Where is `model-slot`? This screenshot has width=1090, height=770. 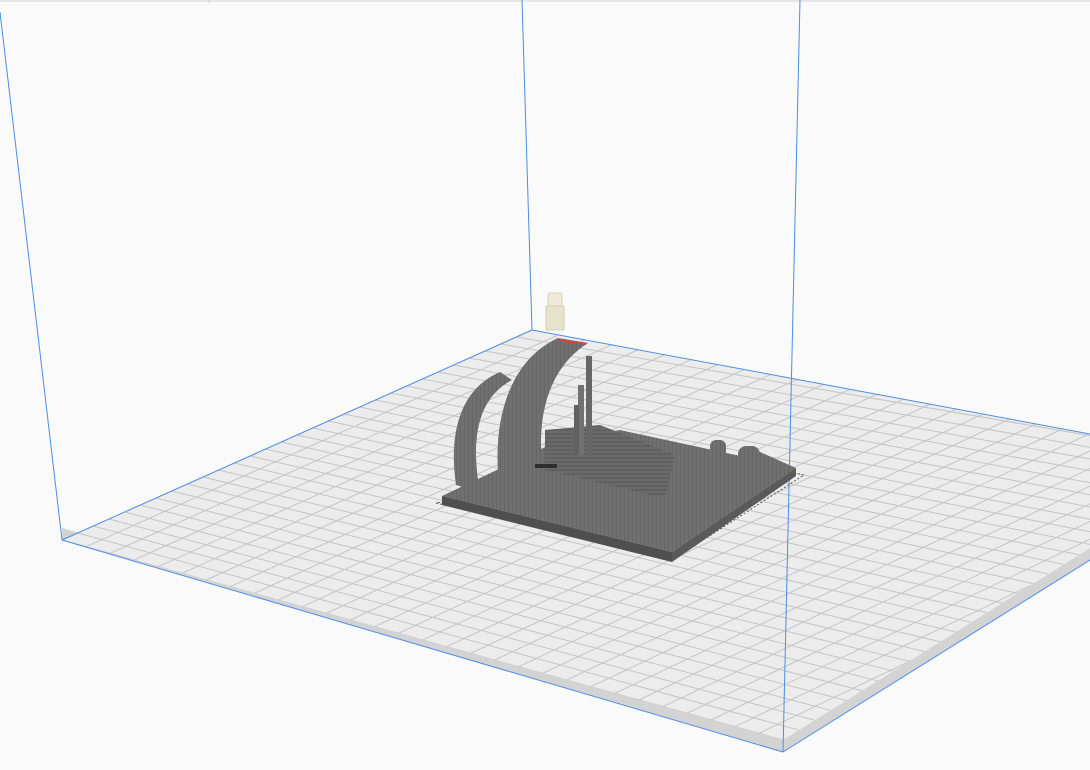 model-slot is located at coordinates (546, 466).